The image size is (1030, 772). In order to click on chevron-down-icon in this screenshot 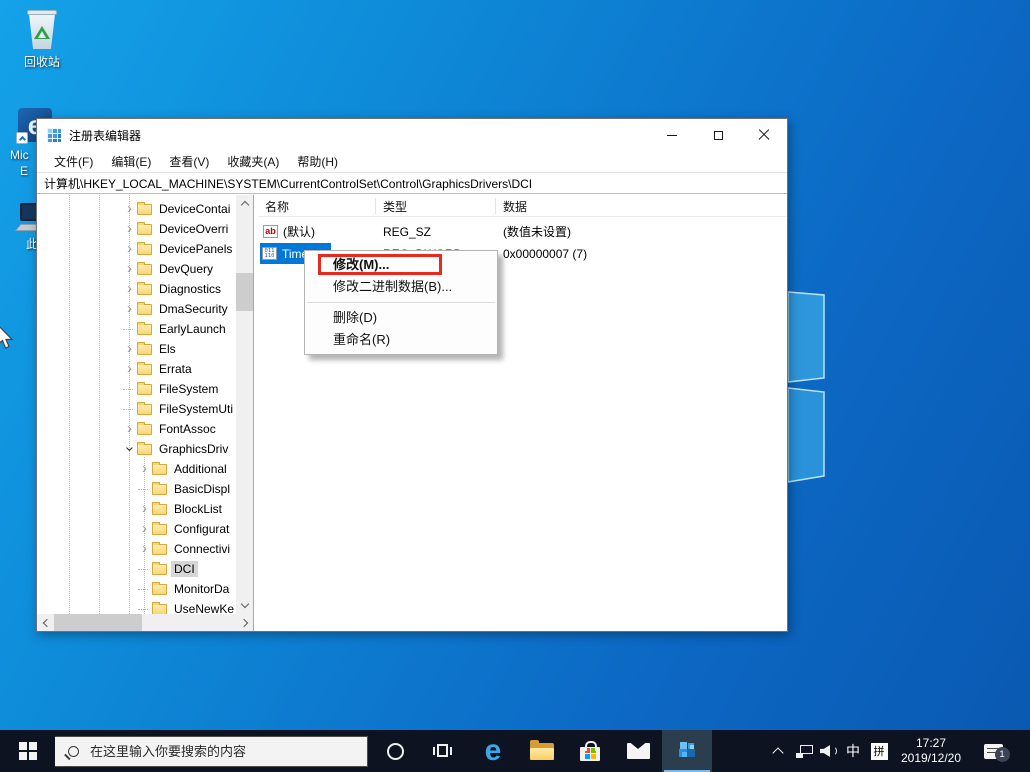, I will do `click(129, 449)`.